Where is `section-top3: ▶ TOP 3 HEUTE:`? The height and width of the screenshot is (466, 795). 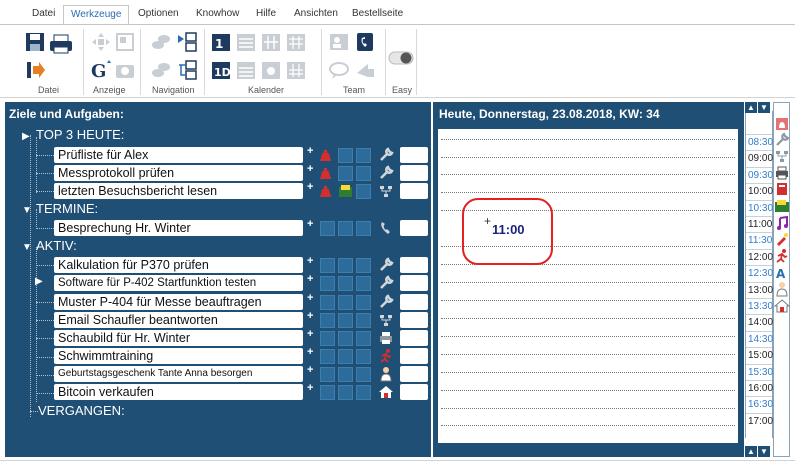
section-top3: ▶ TOP 3 HEUTE: is located at coordinates (73, 134).